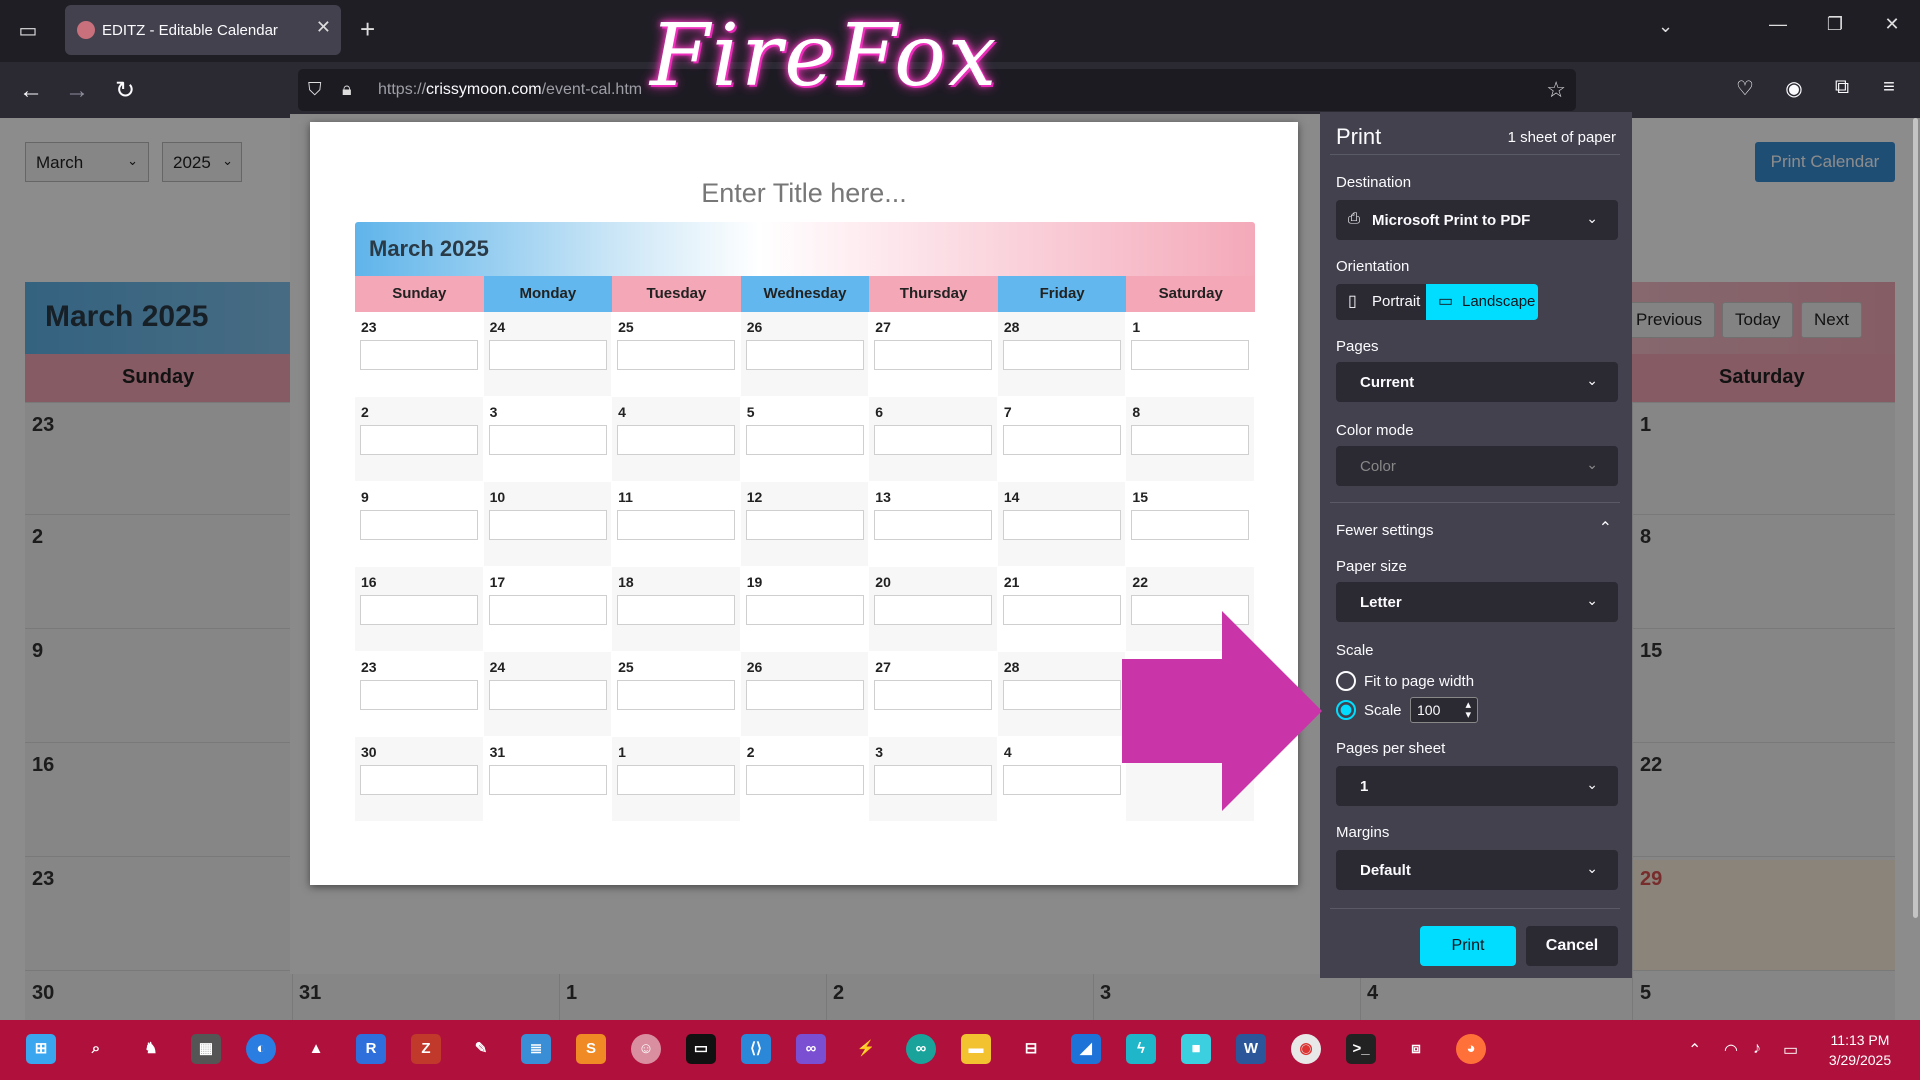 The height and width of the screenshot is (1080, 1920). I want to click on paper-size-select: Letter ⌄, so click(1477, 602).